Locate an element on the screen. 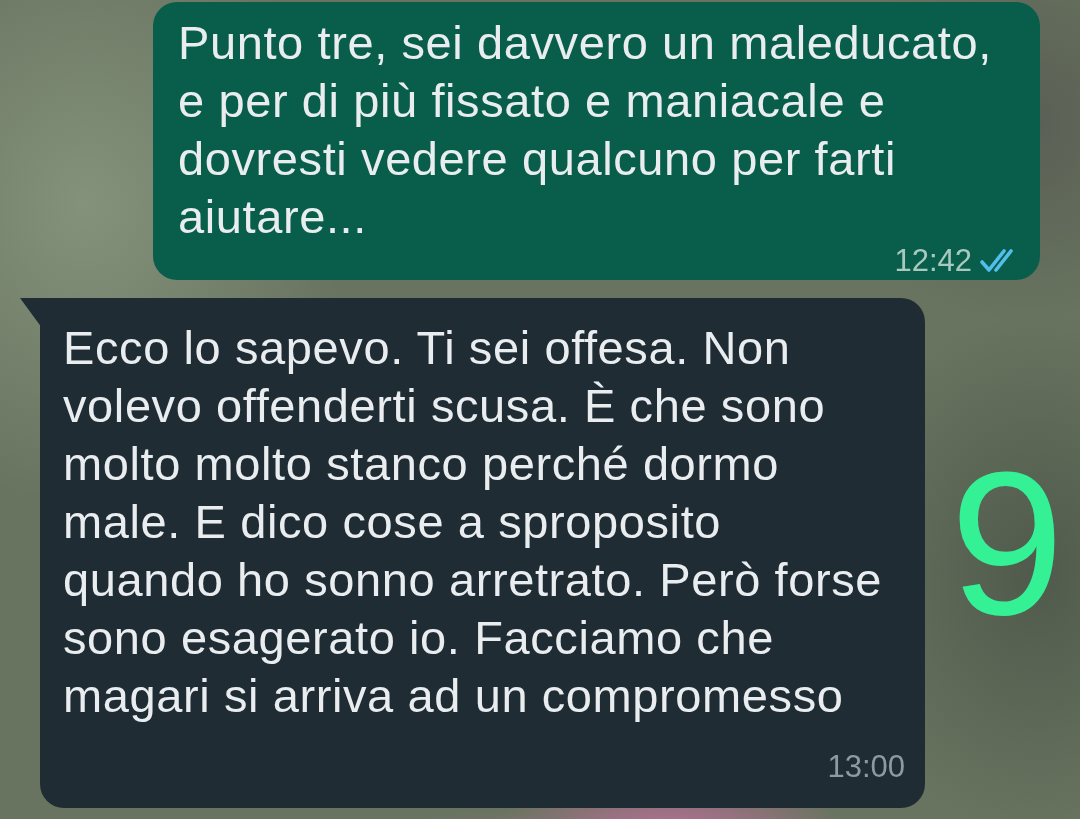 This screenshot has width=1080, height=819. handwritten-number: 9 is located at coordinates (1007, 542).